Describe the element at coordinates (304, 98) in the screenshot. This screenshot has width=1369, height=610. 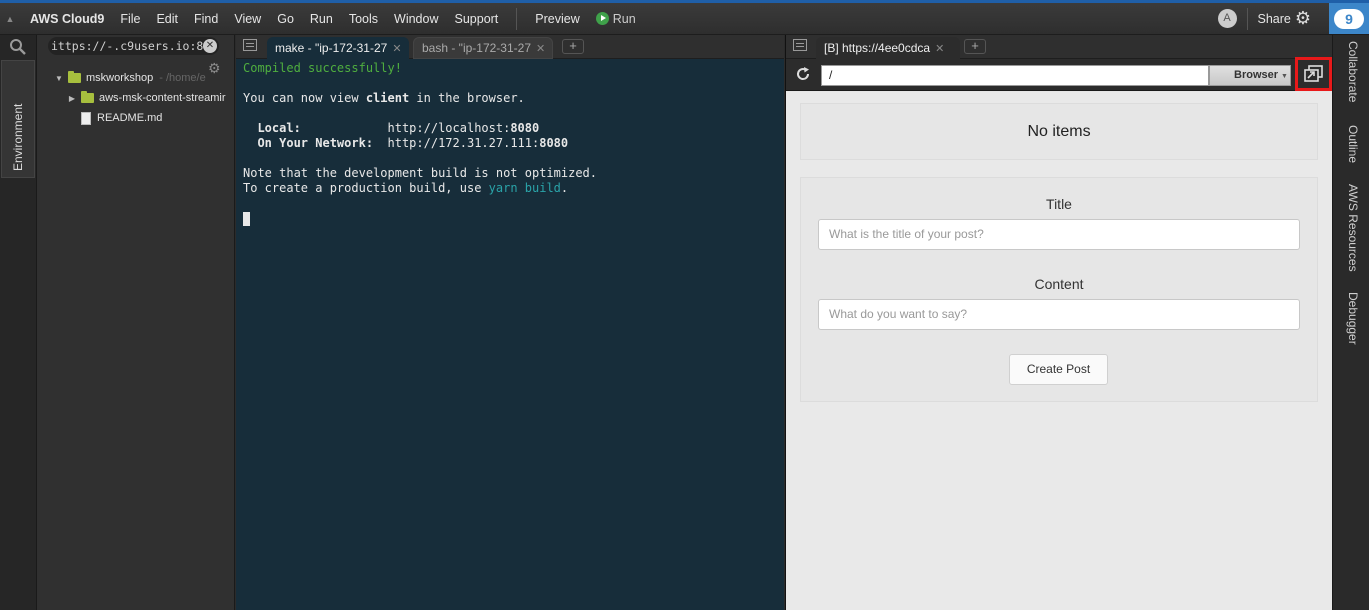
I see `terminal-view-prefix: You can now view` at that location.